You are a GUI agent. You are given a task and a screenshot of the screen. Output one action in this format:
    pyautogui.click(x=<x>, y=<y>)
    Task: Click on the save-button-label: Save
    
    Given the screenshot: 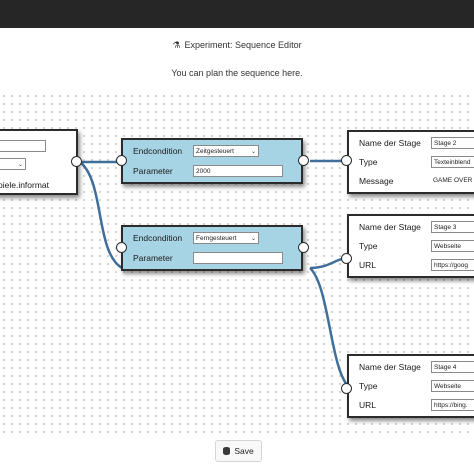 What is the action you would take?
    pyautogui.click(x=244, y=451)
    